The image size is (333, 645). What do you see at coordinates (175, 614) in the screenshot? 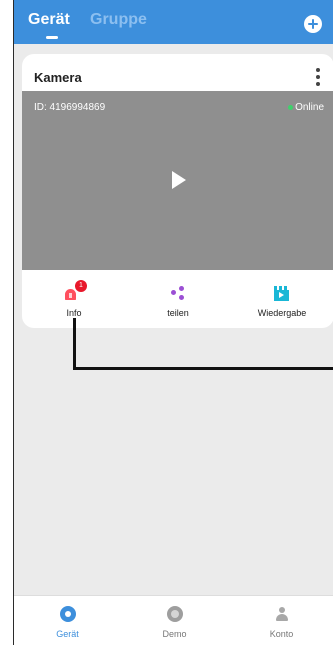
I see `demo-icon` at bounding box center [175, 614].